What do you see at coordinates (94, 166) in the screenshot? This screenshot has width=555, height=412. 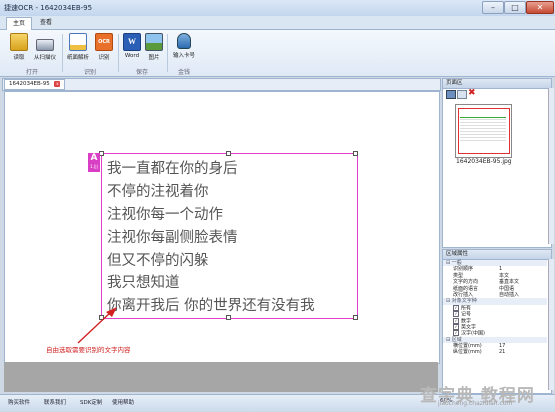 I see `badge-order: 1.|||` at bounding box center [94, 166].